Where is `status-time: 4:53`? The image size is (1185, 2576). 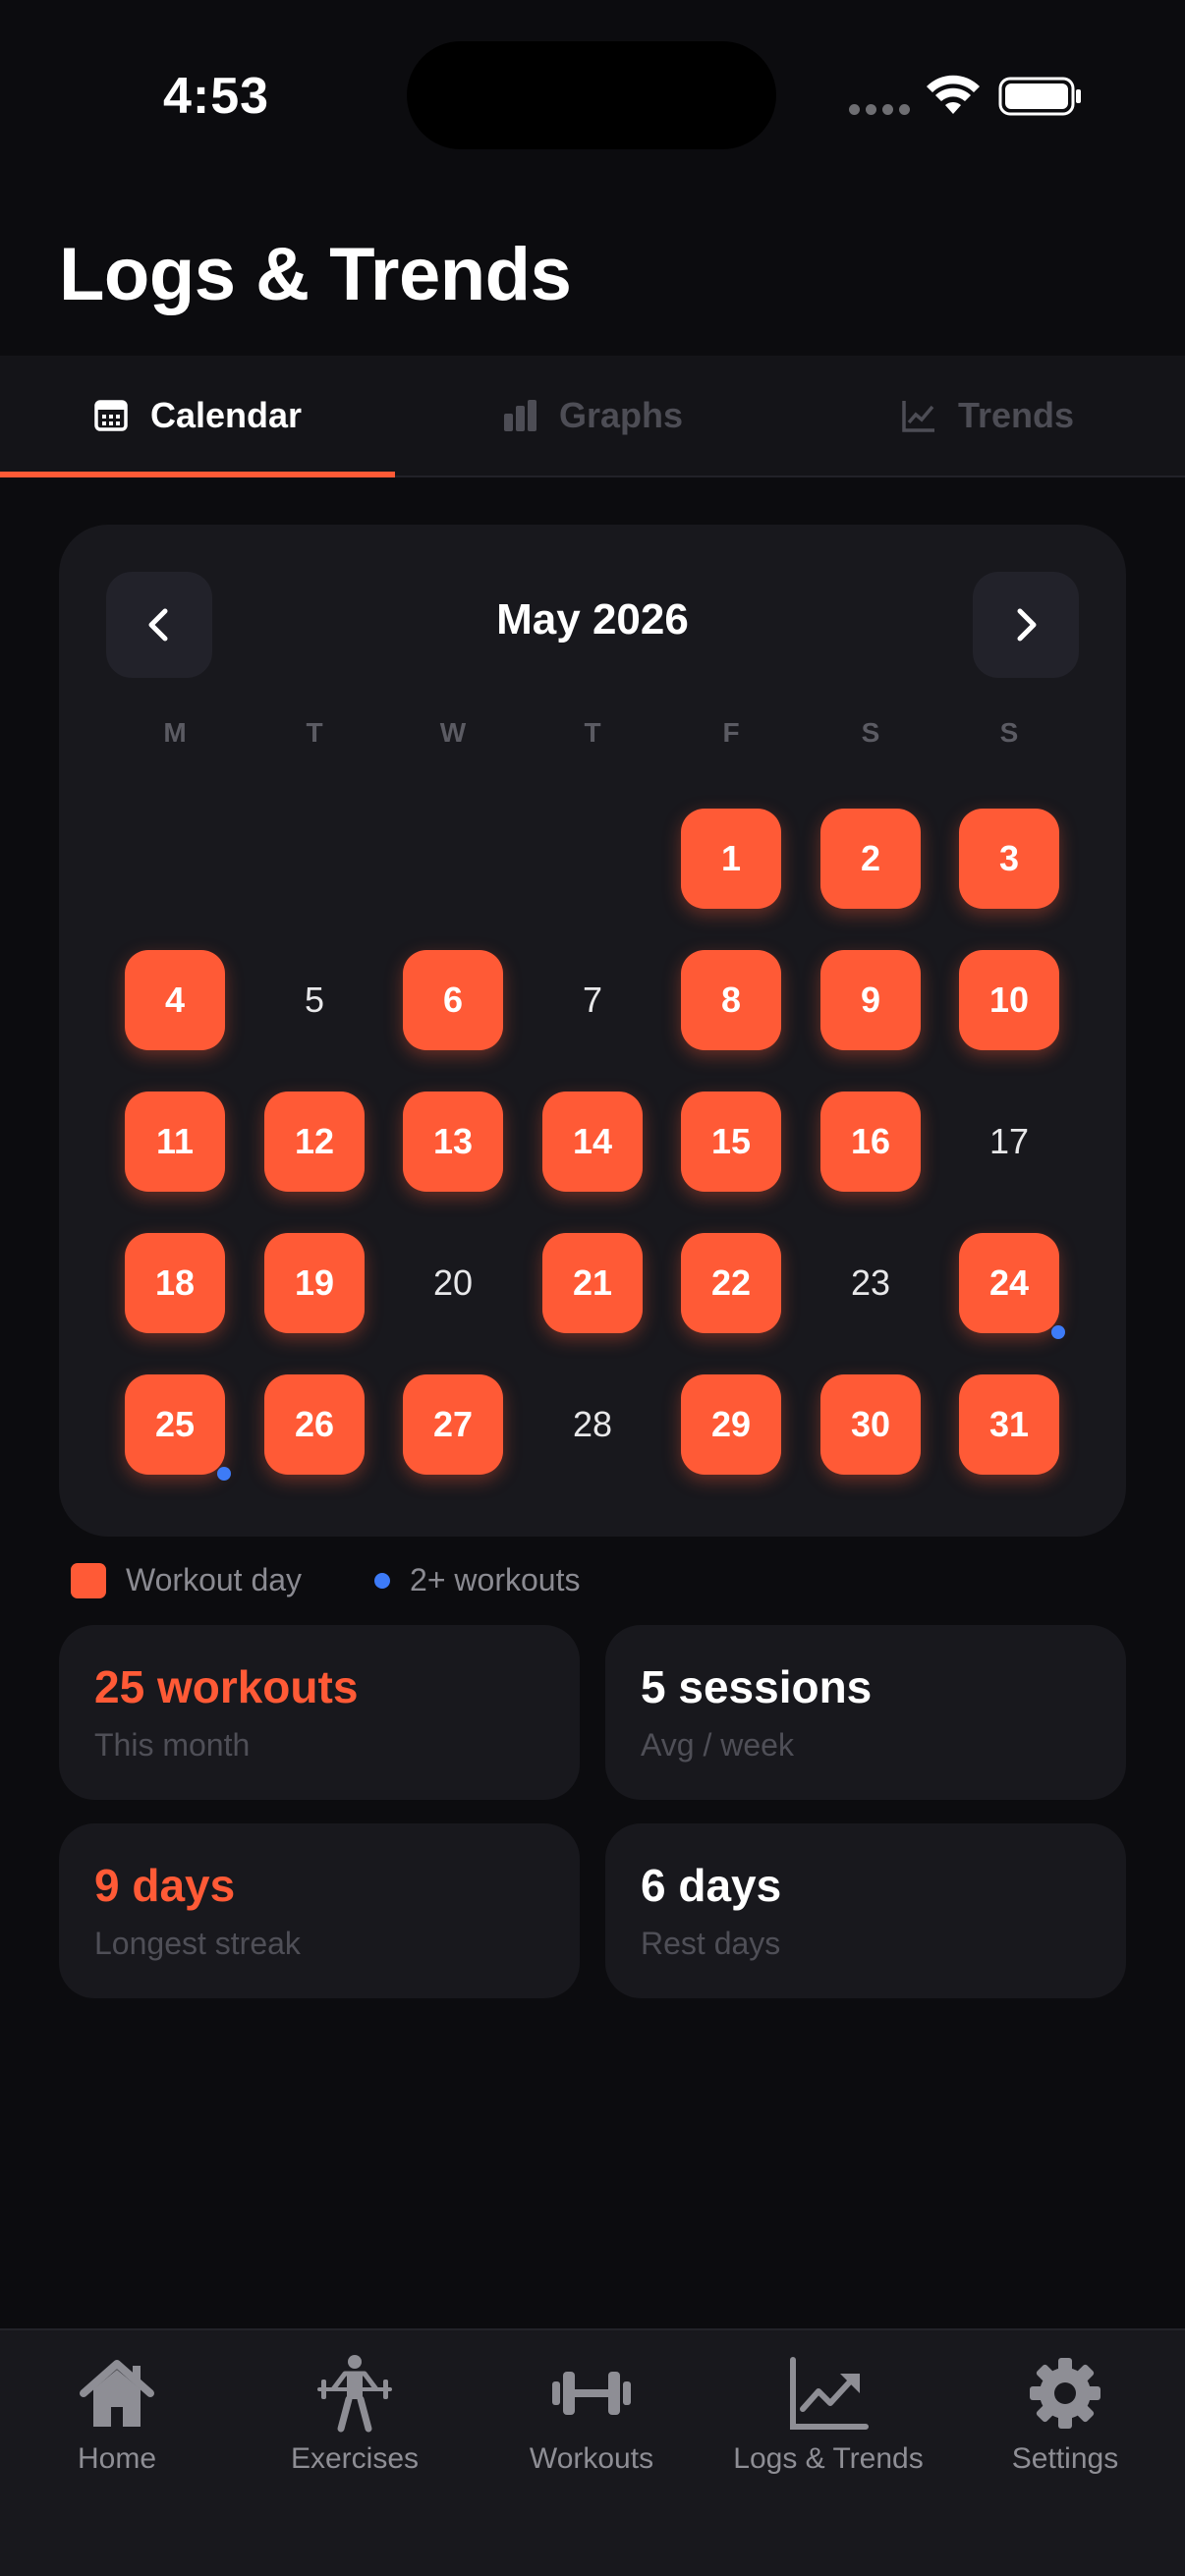 status-time: 4:53 is located at coordinates (216, 96).